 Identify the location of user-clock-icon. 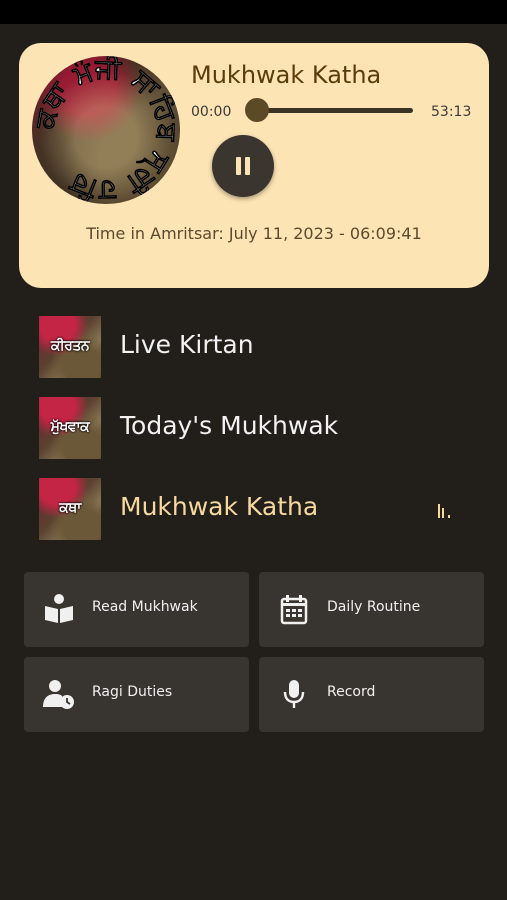
(58, 694).